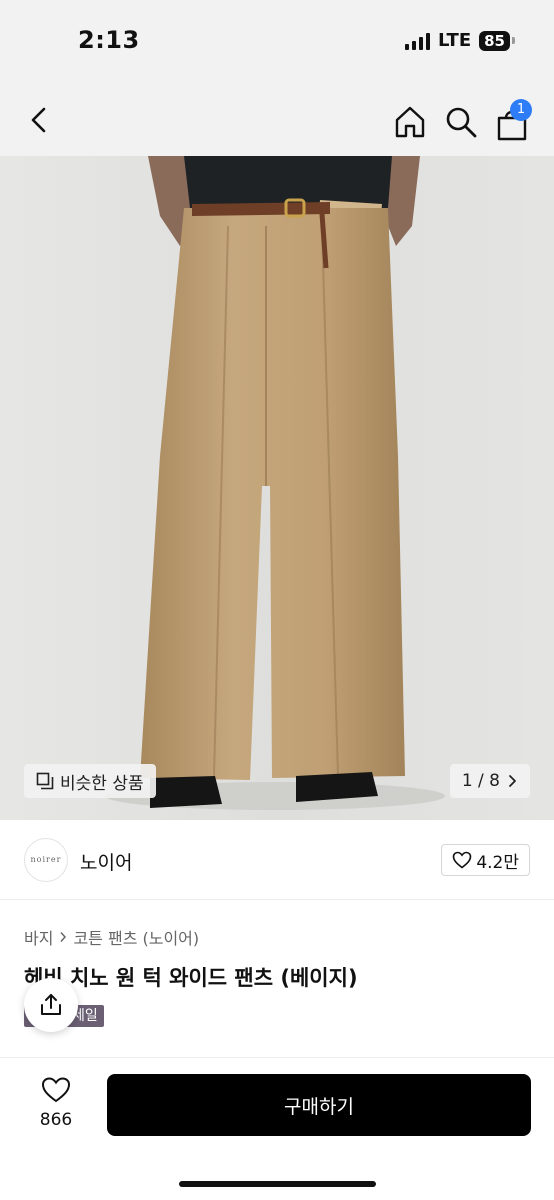  I want to click on breadcrumb-subcategory: 코튼 팬츠 (노이어), so click(136, 937).